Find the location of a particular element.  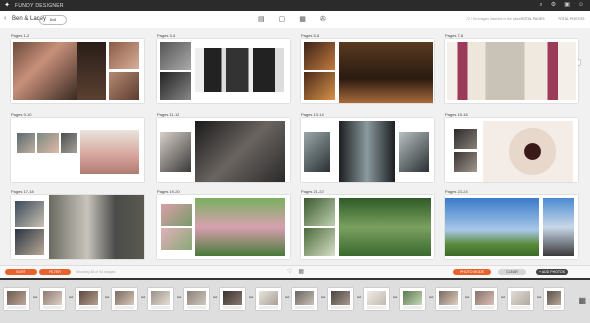

spread-9-10: Pages 9-10 is located at coordinates (77, 148).